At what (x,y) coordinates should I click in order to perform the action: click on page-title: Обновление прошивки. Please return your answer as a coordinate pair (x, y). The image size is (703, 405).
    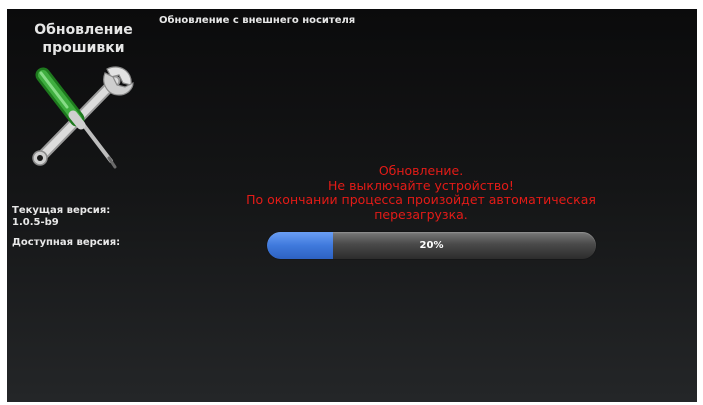
    Looking at the image, I should click on (83, 39).